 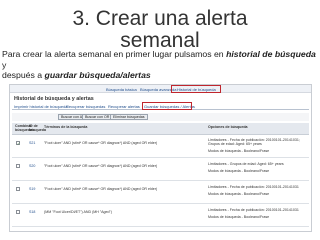 I want to click on row-search-id: S21, so click(x=32, y=143).